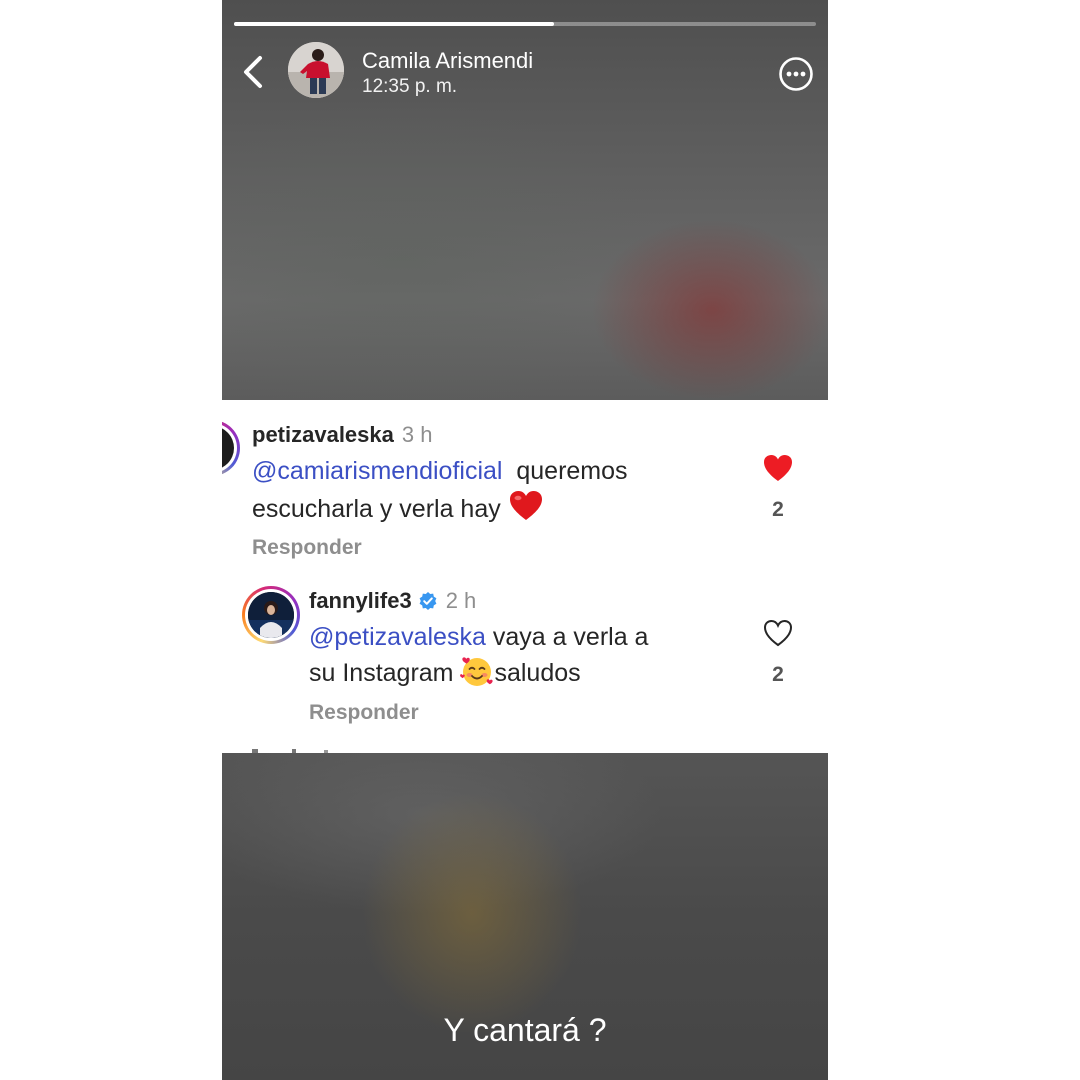 The width and height of the screenshot is (1080, 1080). I want to click on story-progress-bar, so click(525, 24).